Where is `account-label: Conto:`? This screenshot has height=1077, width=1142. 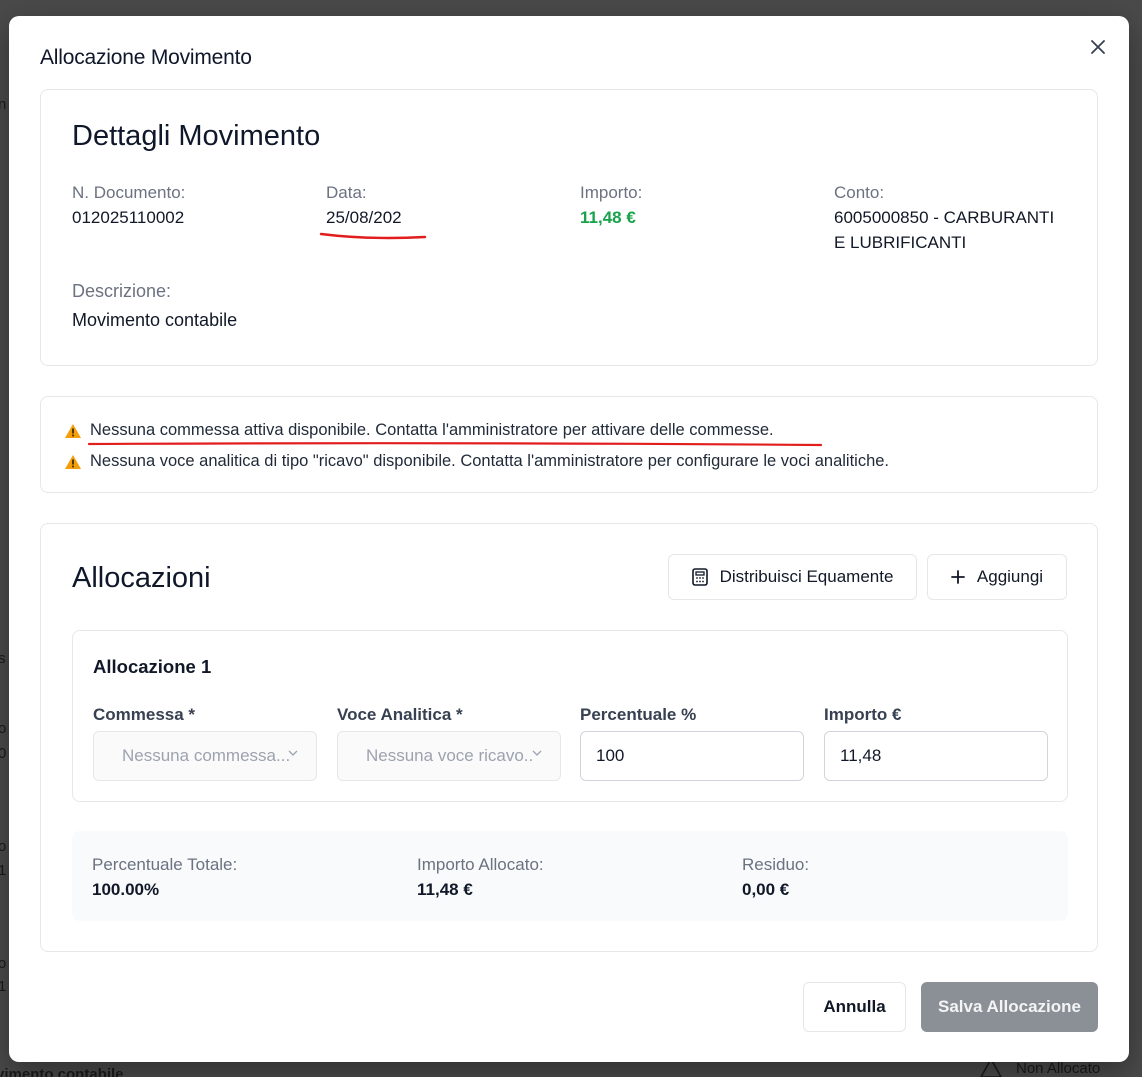
account-label: Conto: is located at coordinates (859, 192).